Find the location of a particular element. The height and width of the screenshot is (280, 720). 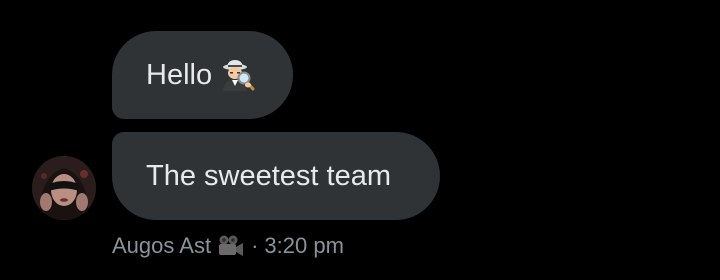

message-bubble-sweetest-team: The sweetest team is located at coordinates (276, 176).